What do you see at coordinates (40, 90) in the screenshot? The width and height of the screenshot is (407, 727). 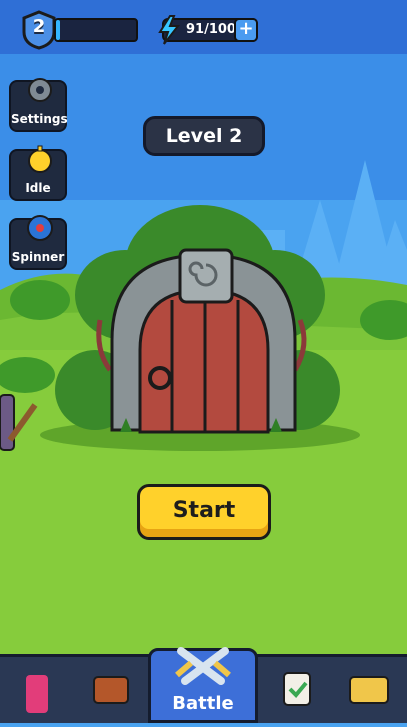 I see `gear-icon` at bounding box center [40, 90].